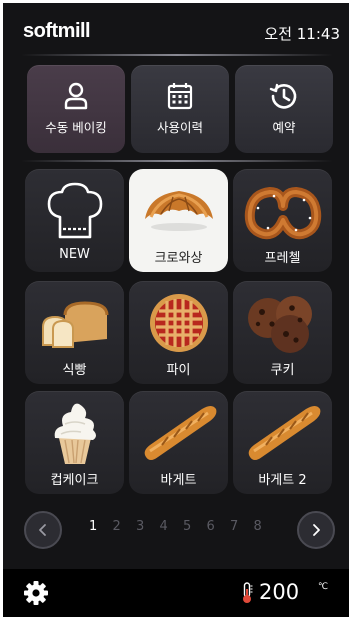 The image size is (352, 620). Describe the element at coordinates (279, 592) in the screenshot. I see `temperature-value: 200` at that location.